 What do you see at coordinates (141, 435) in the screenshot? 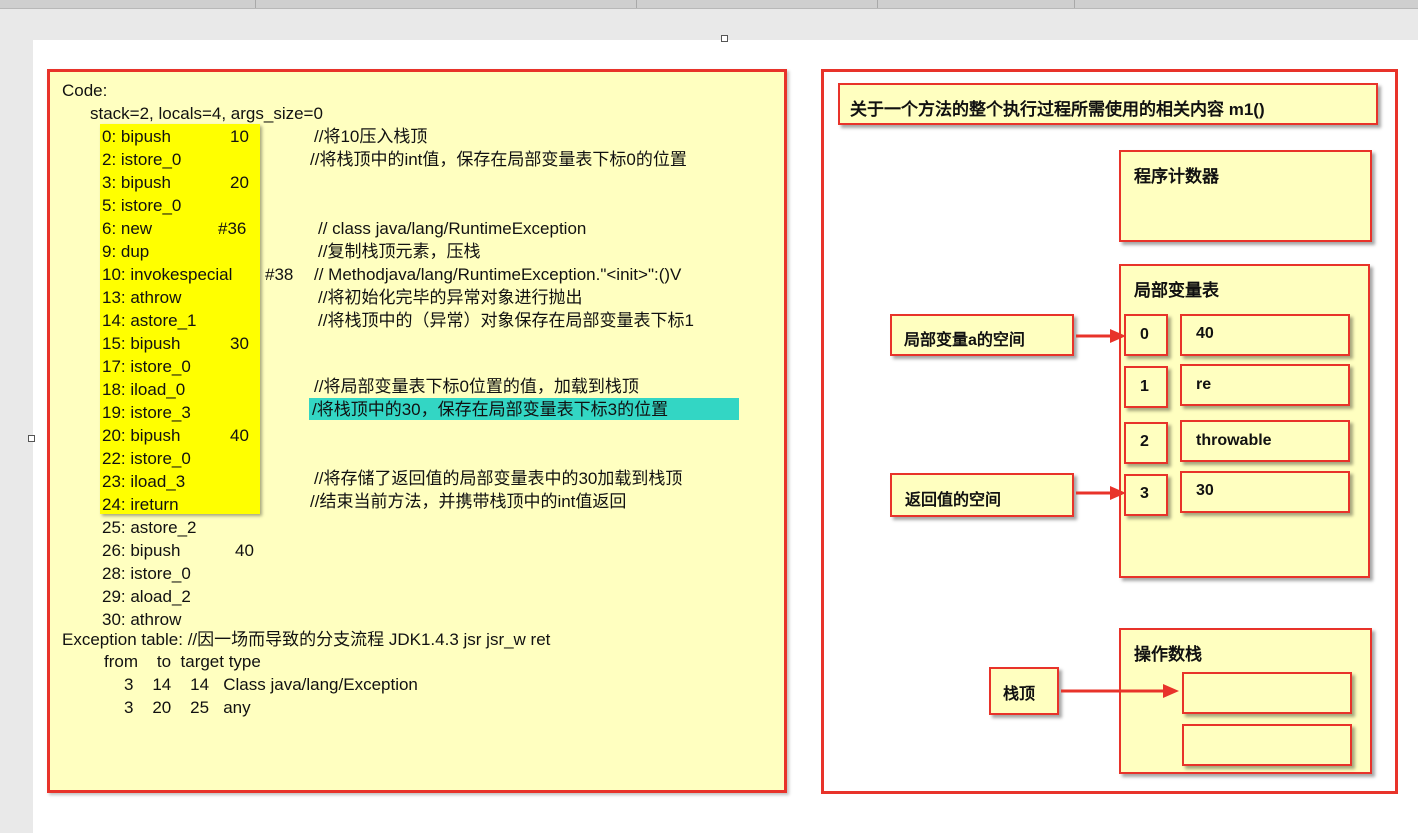
I see `instruction-opcode: 20: bipush` at bounding box center [141, 435].